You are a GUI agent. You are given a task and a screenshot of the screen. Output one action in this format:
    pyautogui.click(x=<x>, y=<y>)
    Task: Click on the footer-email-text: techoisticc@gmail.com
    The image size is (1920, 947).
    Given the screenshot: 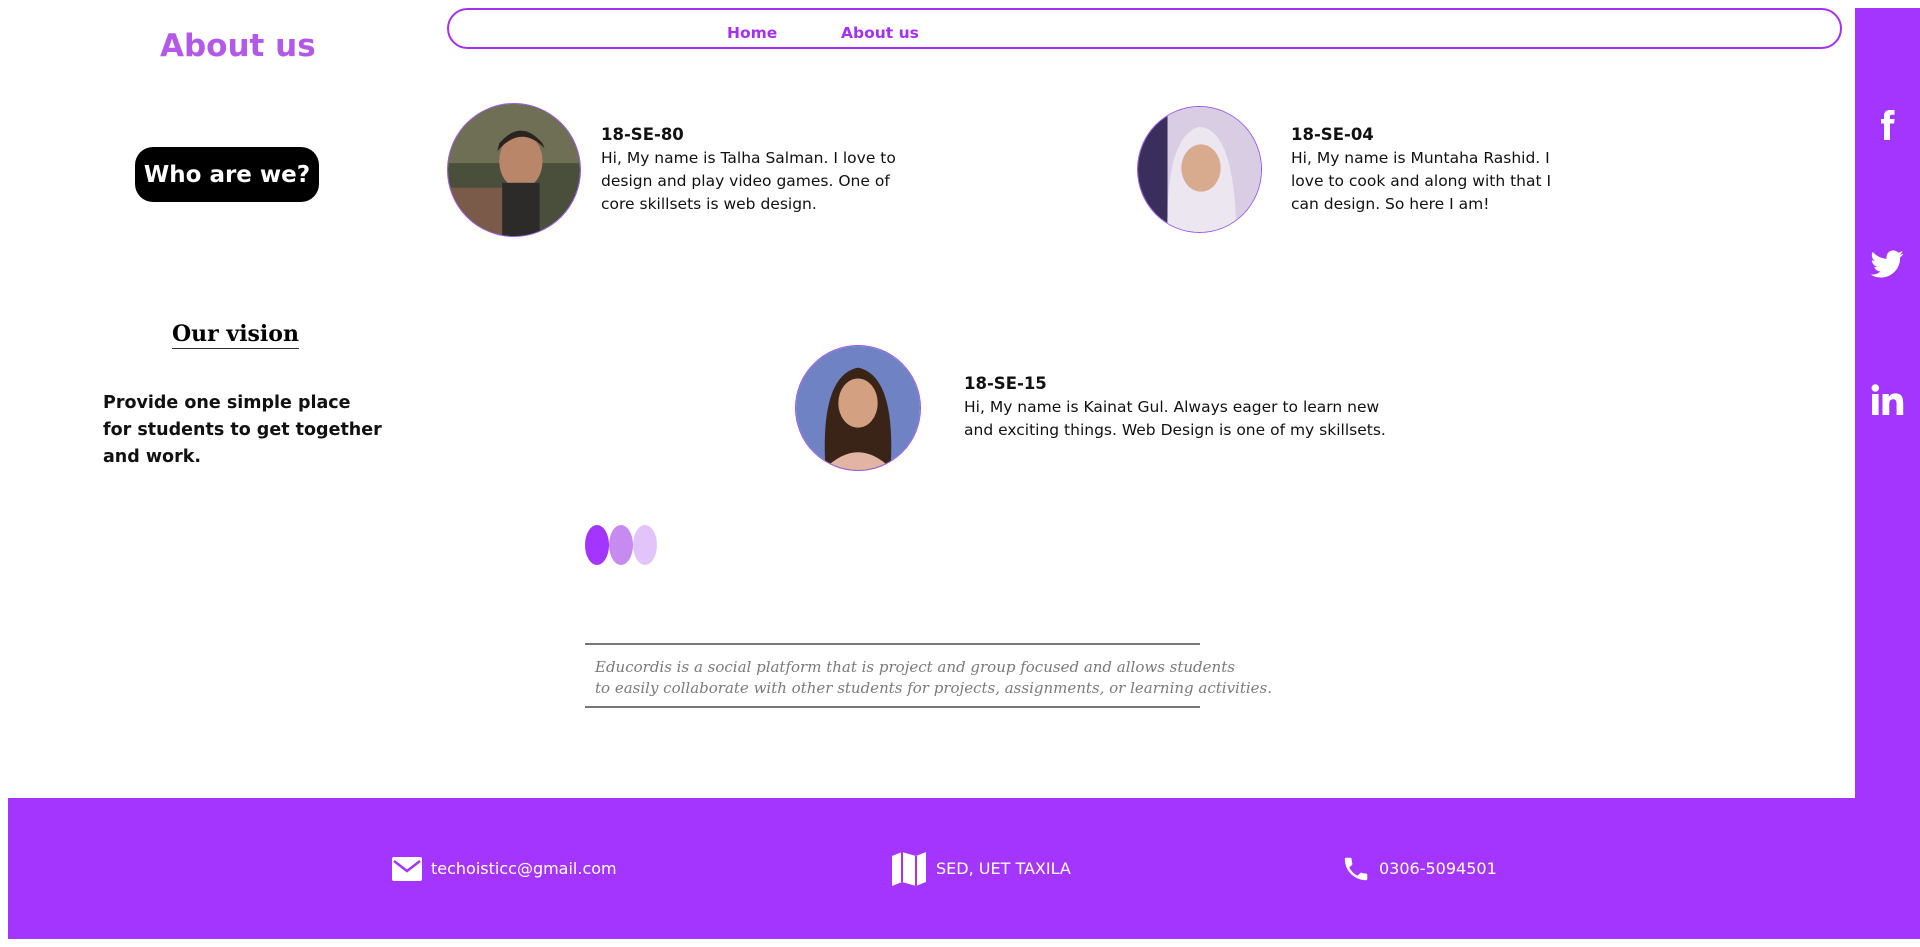 What is the action you would take?
    pyautogui.click(x=524, y=868)
    